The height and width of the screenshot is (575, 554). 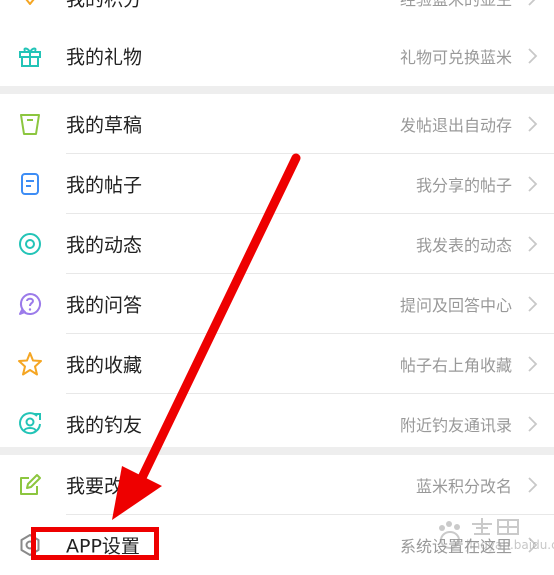 I want to click on watermark: jingyan.baidu.com, so click(x=493, y=537).